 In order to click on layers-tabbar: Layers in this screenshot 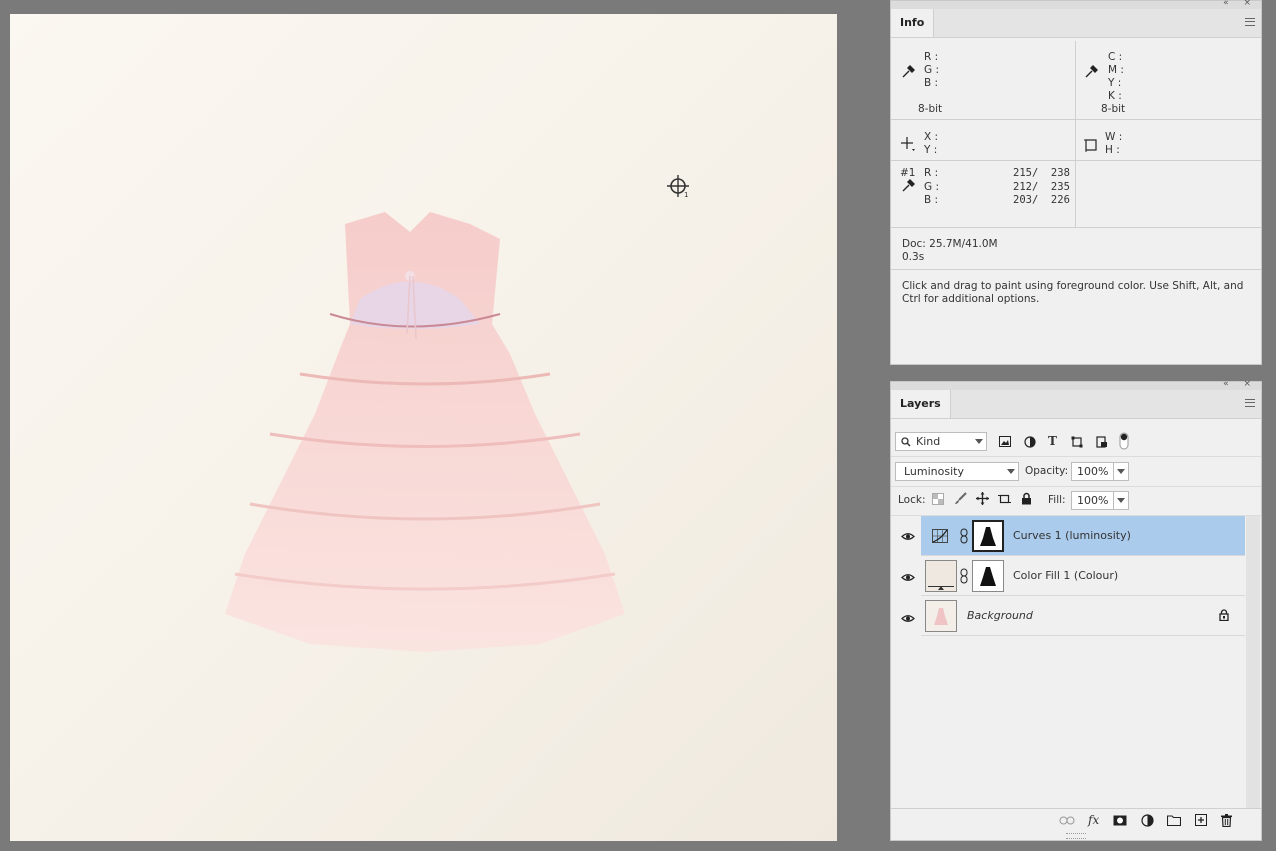, I will do `click(1076, 404)`.